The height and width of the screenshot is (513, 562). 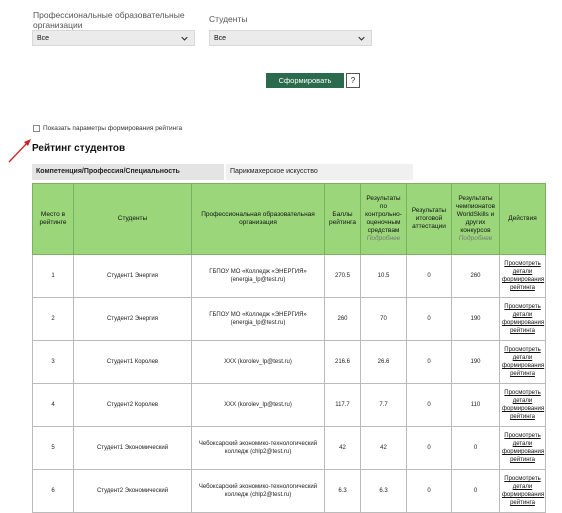 I want to click on cell-student: Студент2 Экономический, so click(x=132, y=491).